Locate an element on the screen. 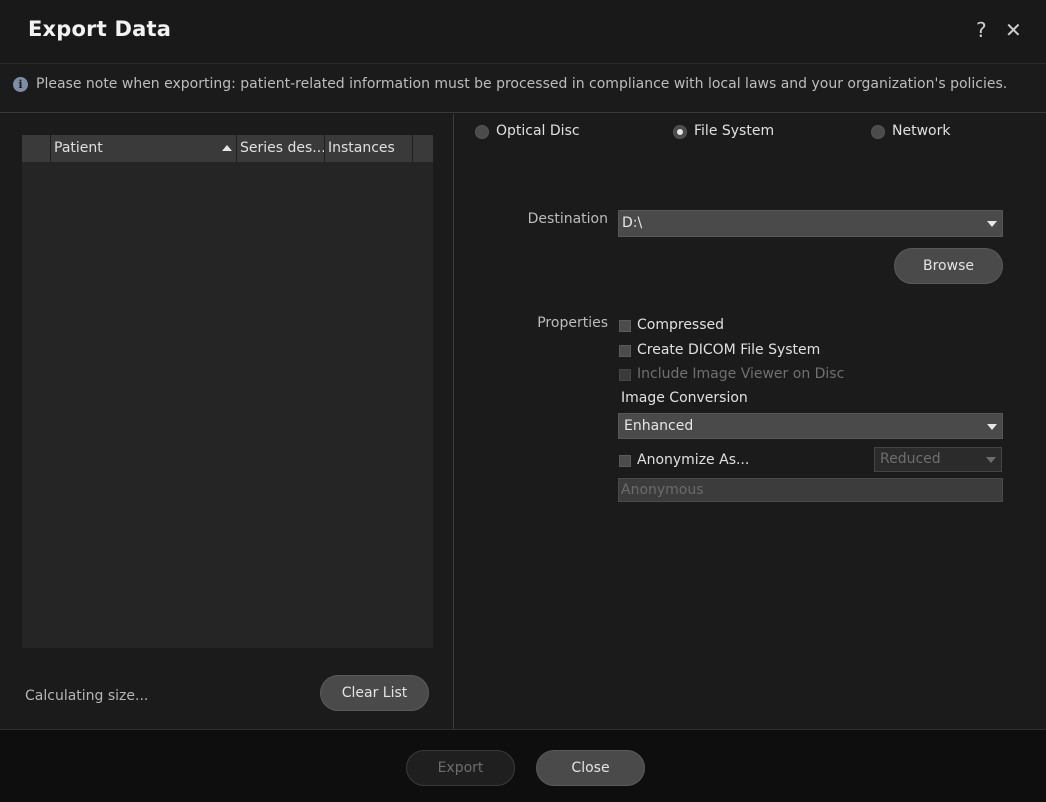 The image size is (1046, 802). close-icon: ✕ is located at coordinates (1013, 30).